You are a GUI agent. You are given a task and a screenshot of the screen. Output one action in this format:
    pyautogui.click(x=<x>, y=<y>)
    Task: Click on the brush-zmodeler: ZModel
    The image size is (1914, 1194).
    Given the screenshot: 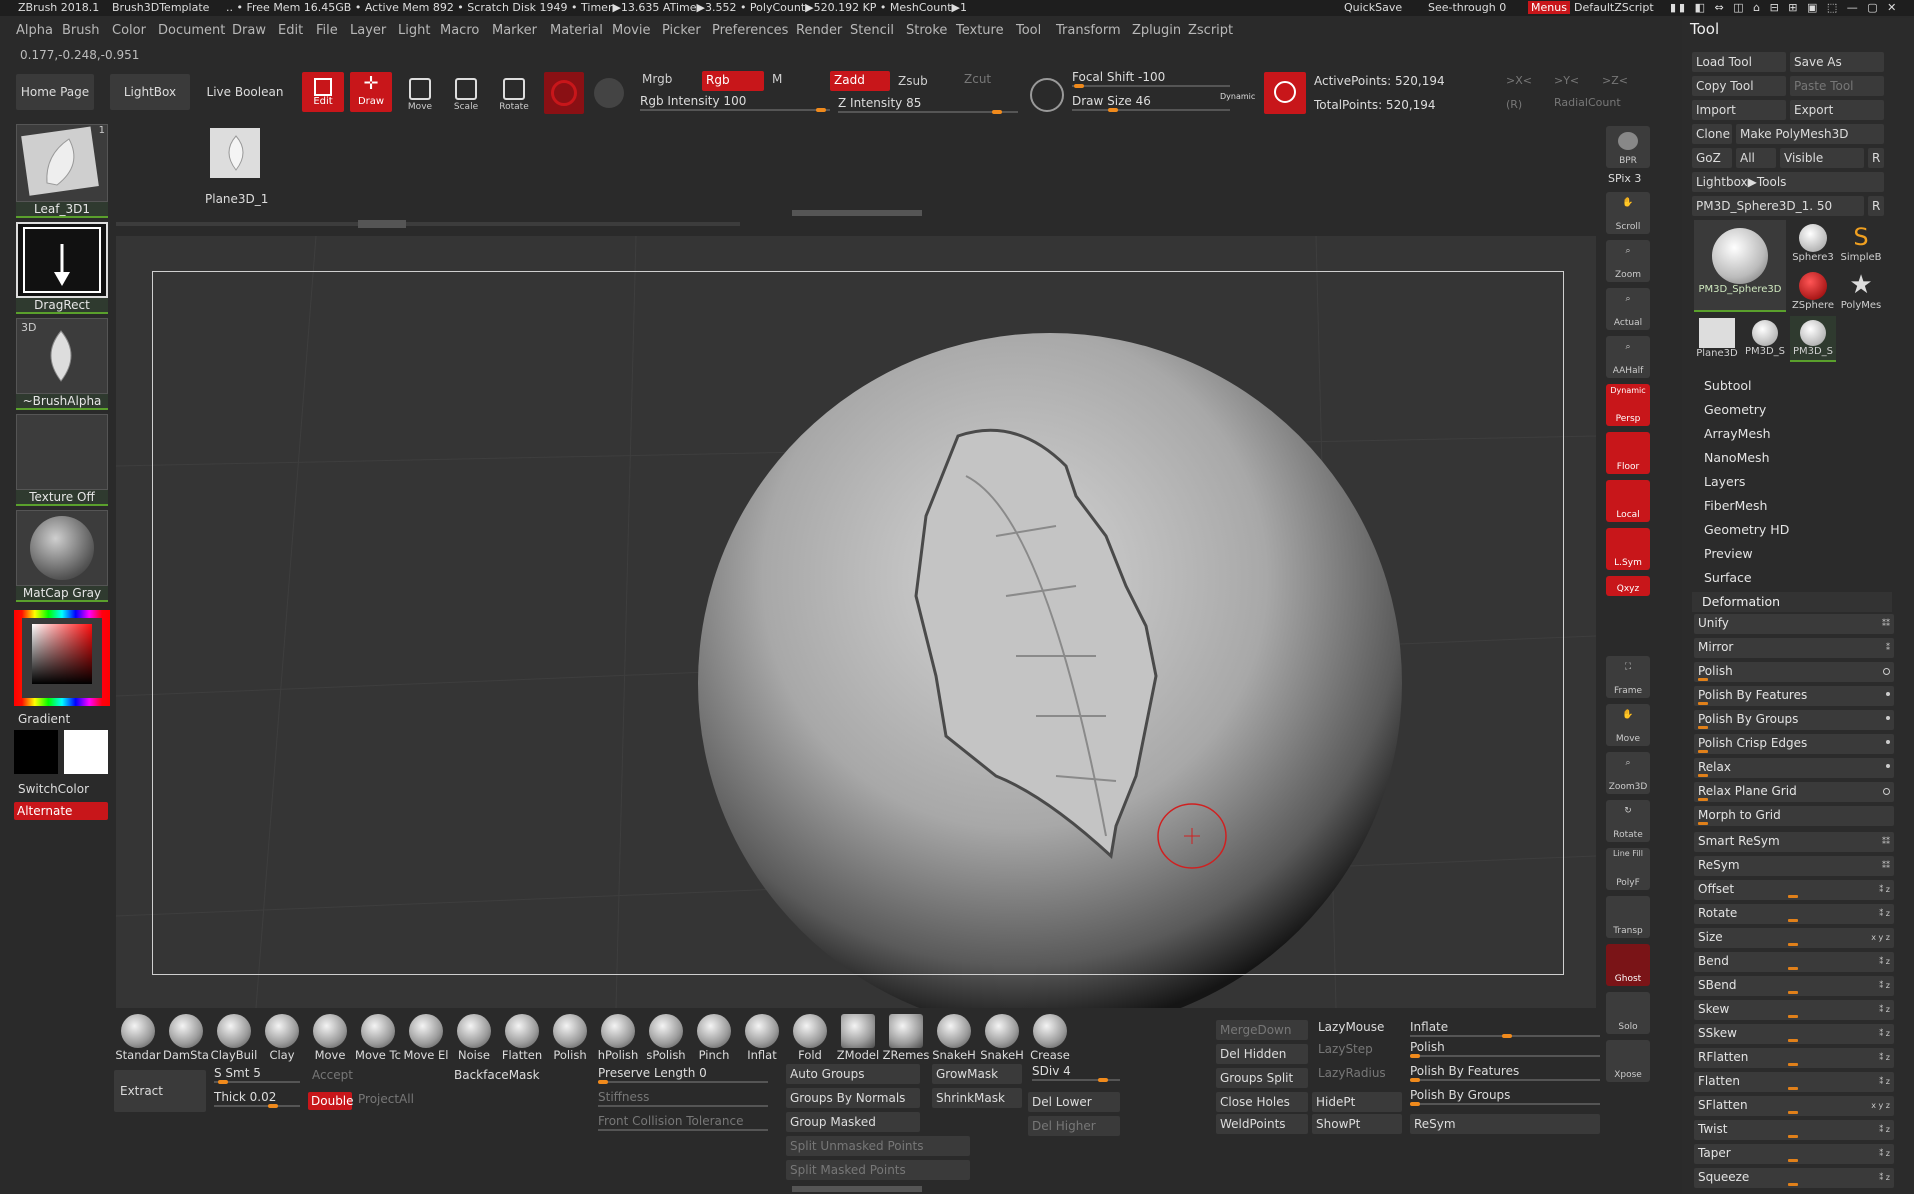 What is the action you would take?
    pyautogui.click(x=858, y=1040)
    